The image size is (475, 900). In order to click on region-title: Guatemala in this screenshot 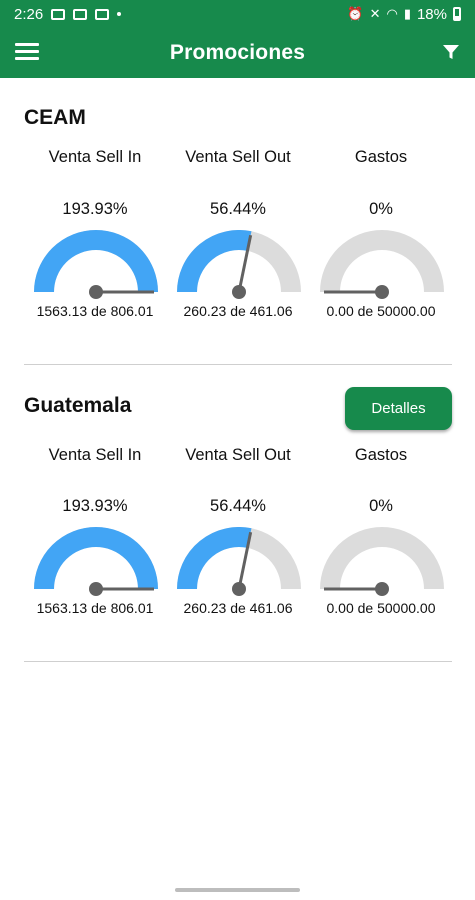, I will do `click(78, 405)`.